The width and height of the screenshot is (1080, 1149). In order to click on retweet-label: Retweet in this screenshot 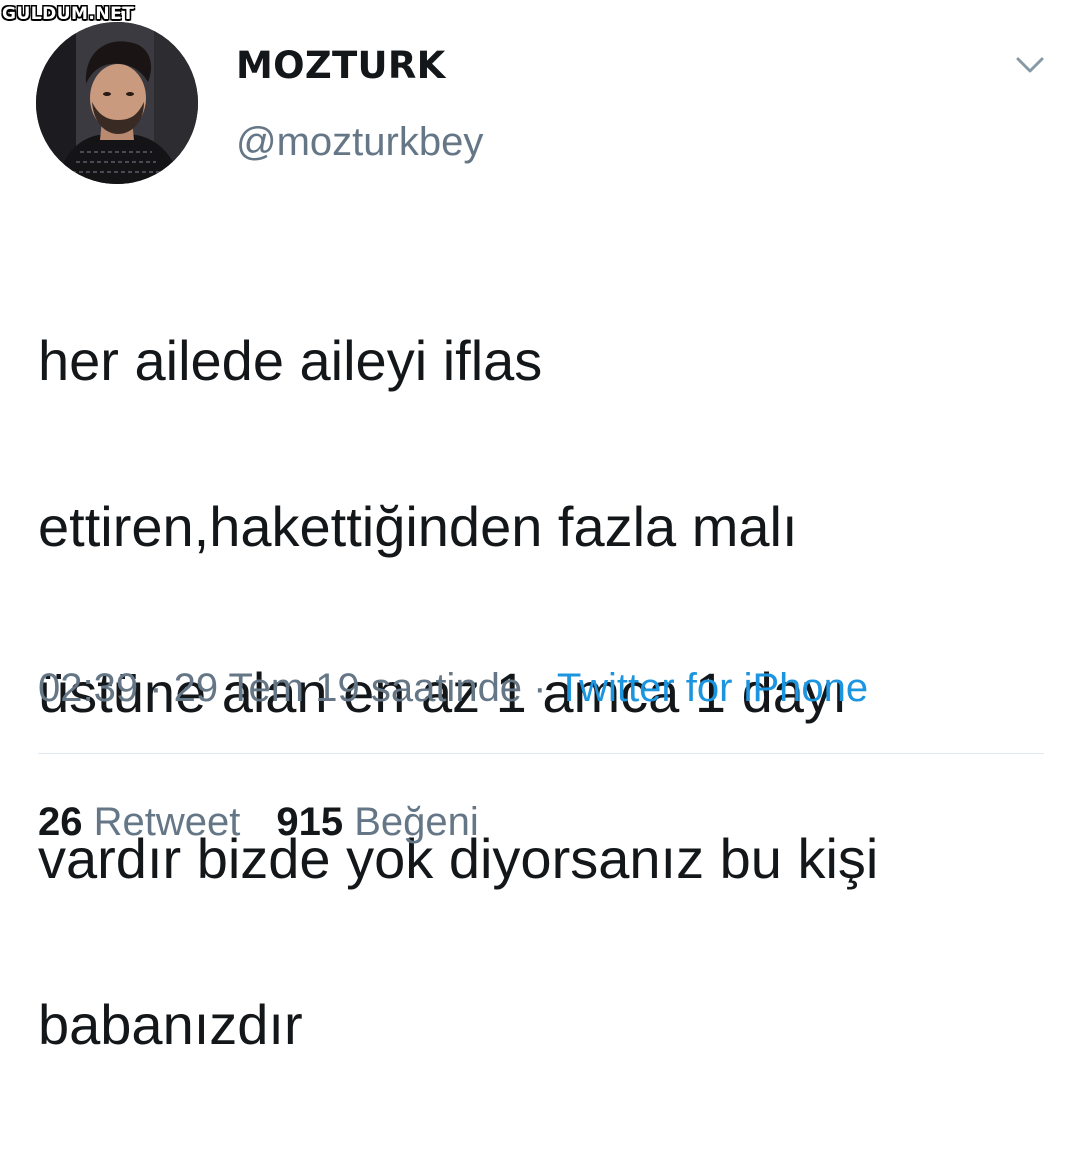, I will do `click(167, 822)`.